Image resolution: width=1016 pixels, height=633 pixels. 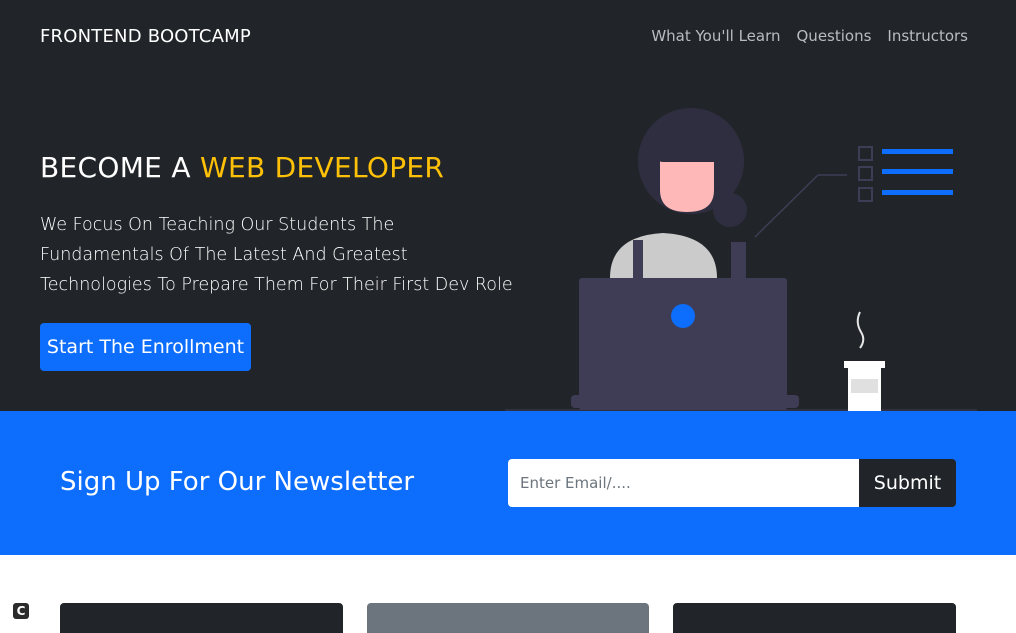 I want to click on submit-button: Submit, so click(x=907, y=483).